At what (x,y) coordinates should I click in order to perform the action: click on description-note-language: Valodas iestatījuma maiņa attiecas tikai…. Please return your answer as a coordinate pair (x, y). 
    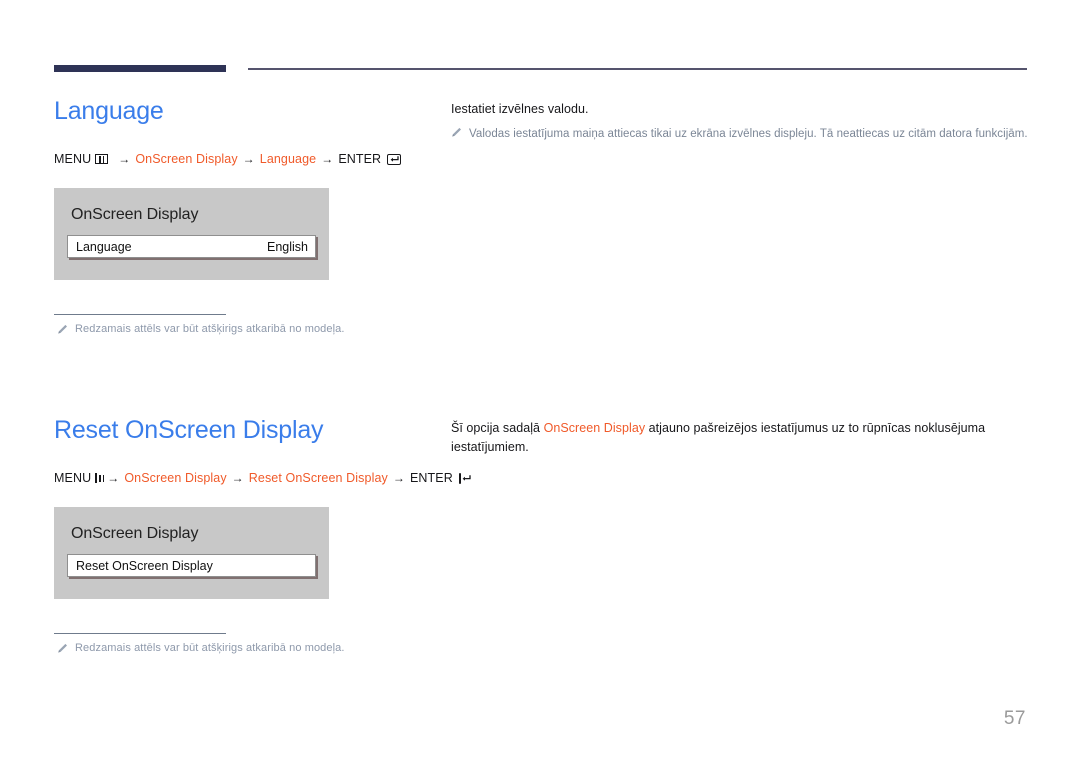
    Looking at the image, I should click on (741, 135).